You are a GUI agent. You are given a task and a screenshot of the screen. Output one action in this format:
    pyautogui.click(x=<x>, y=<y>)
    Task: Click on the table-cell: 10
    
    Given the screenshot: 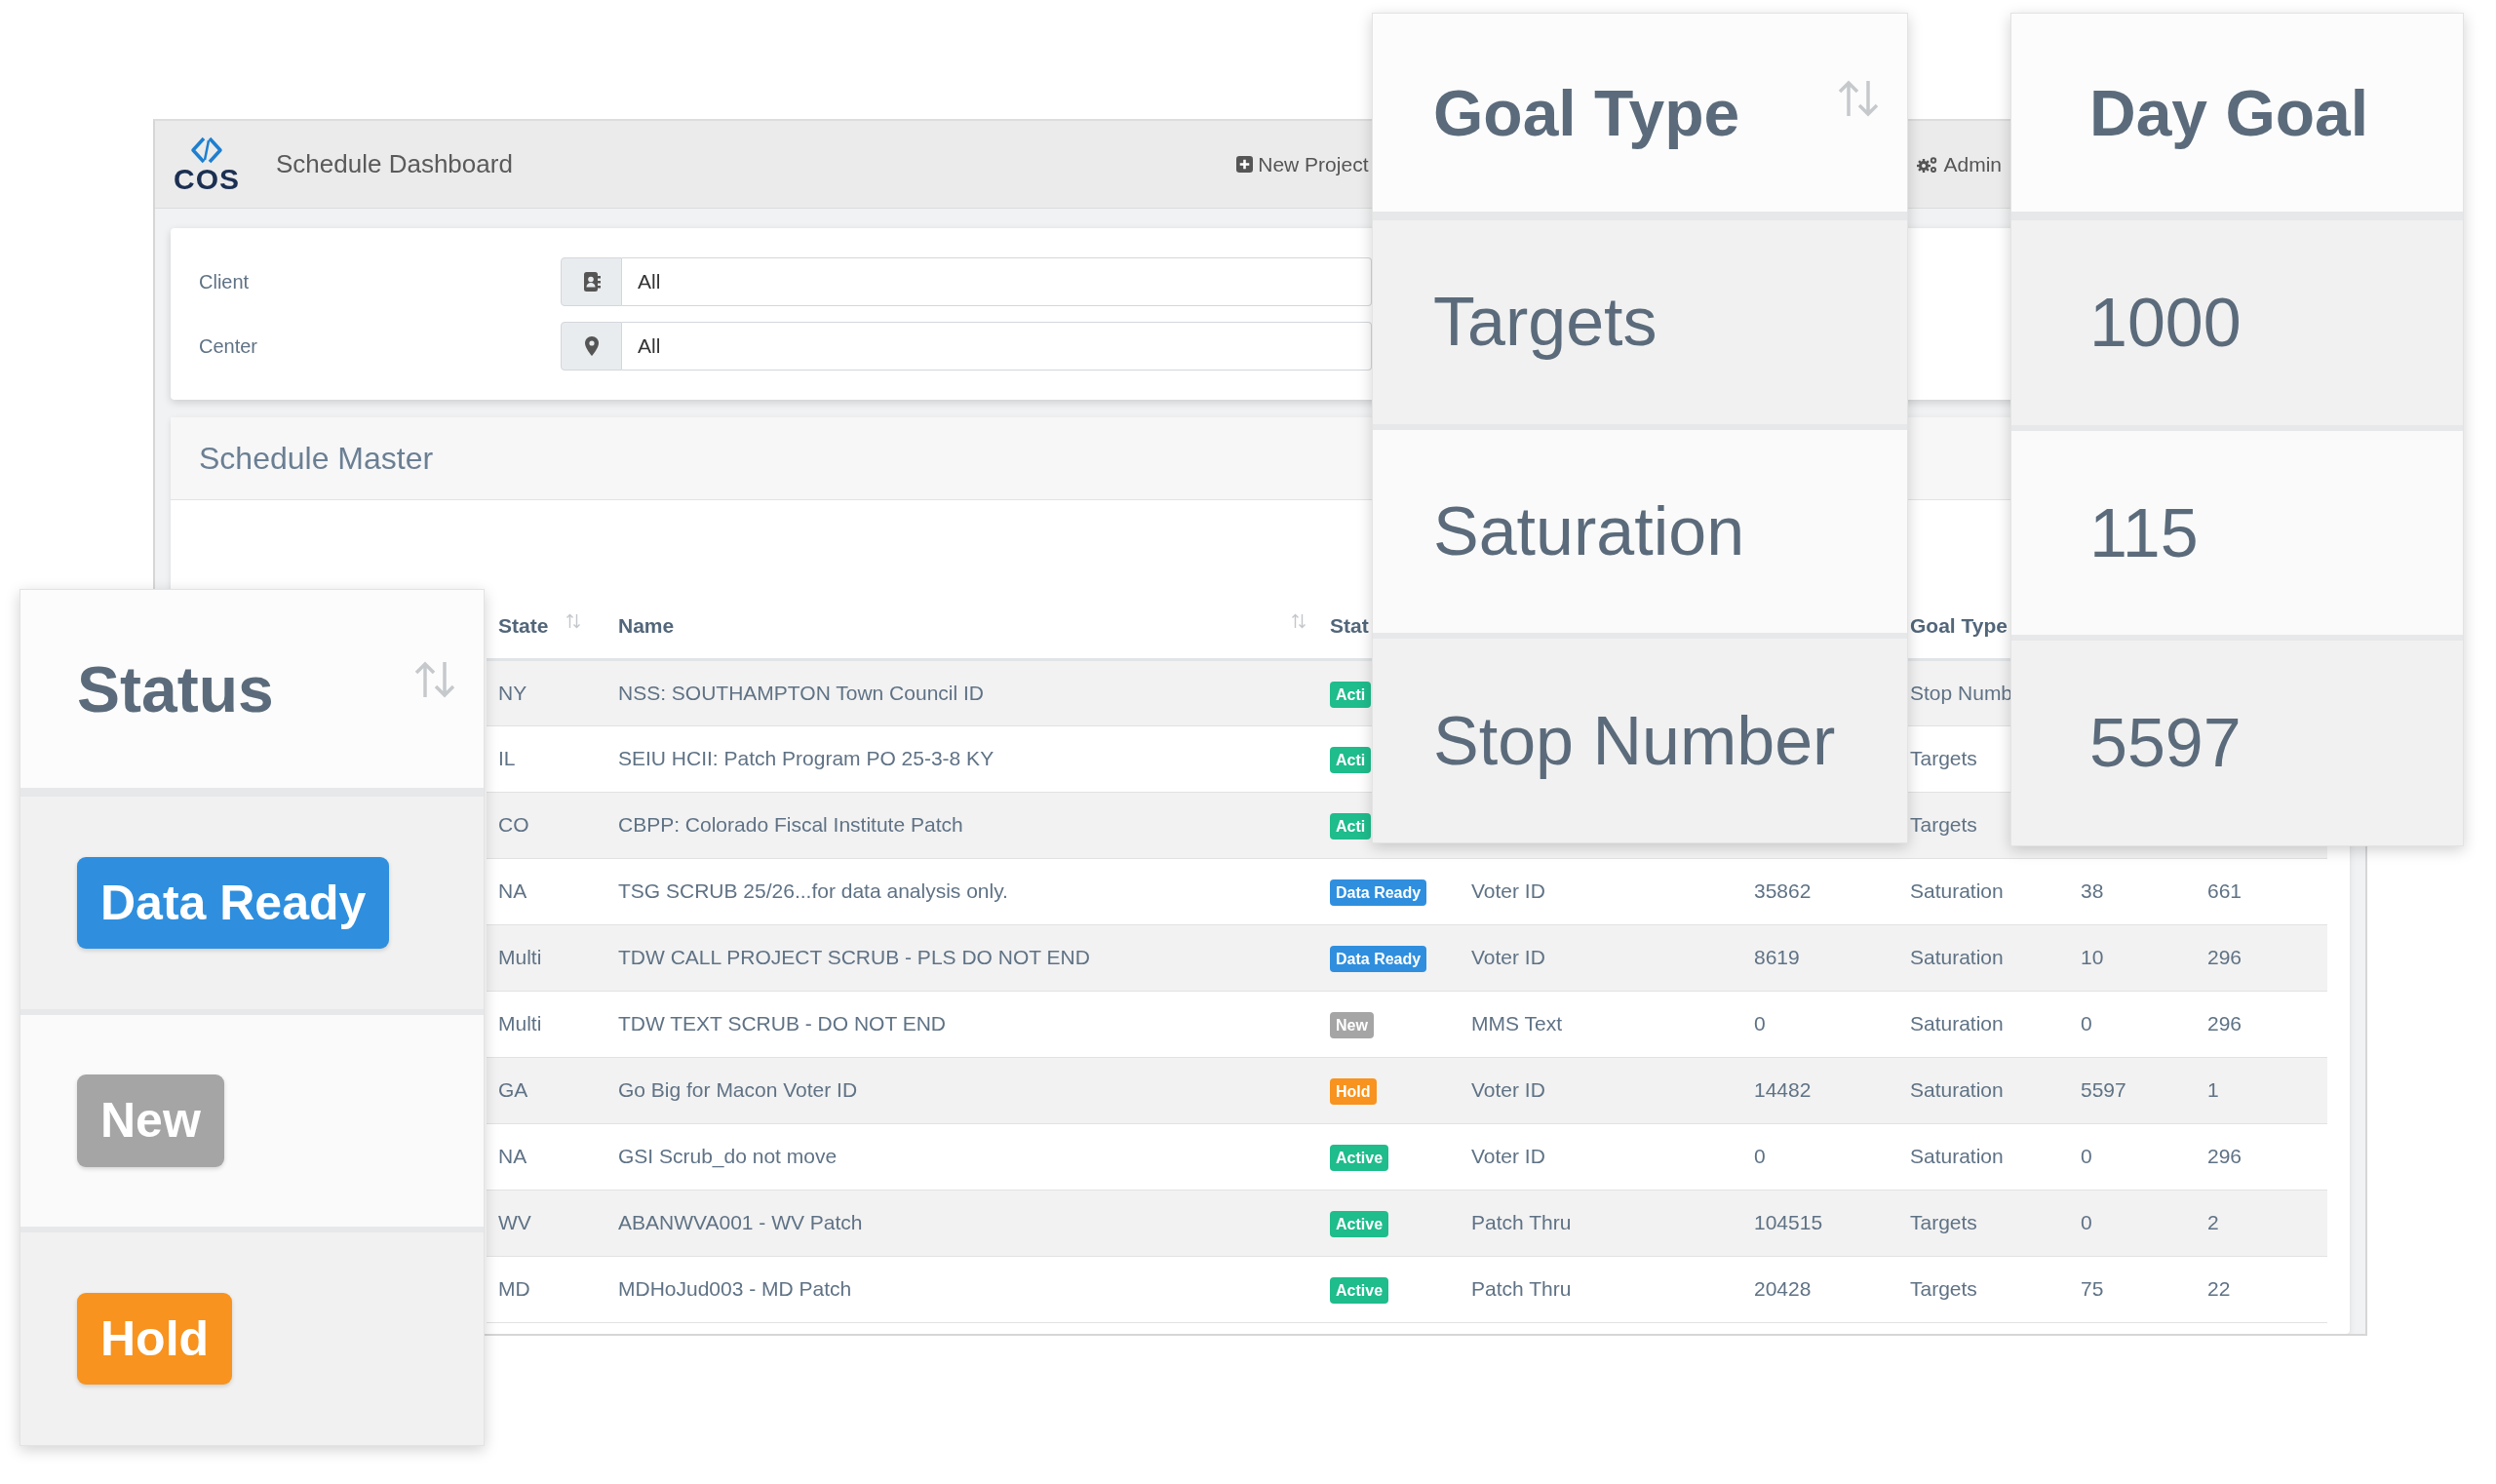 What is the action you would take?
    pyautogui.click(x=2132, y=957)
    